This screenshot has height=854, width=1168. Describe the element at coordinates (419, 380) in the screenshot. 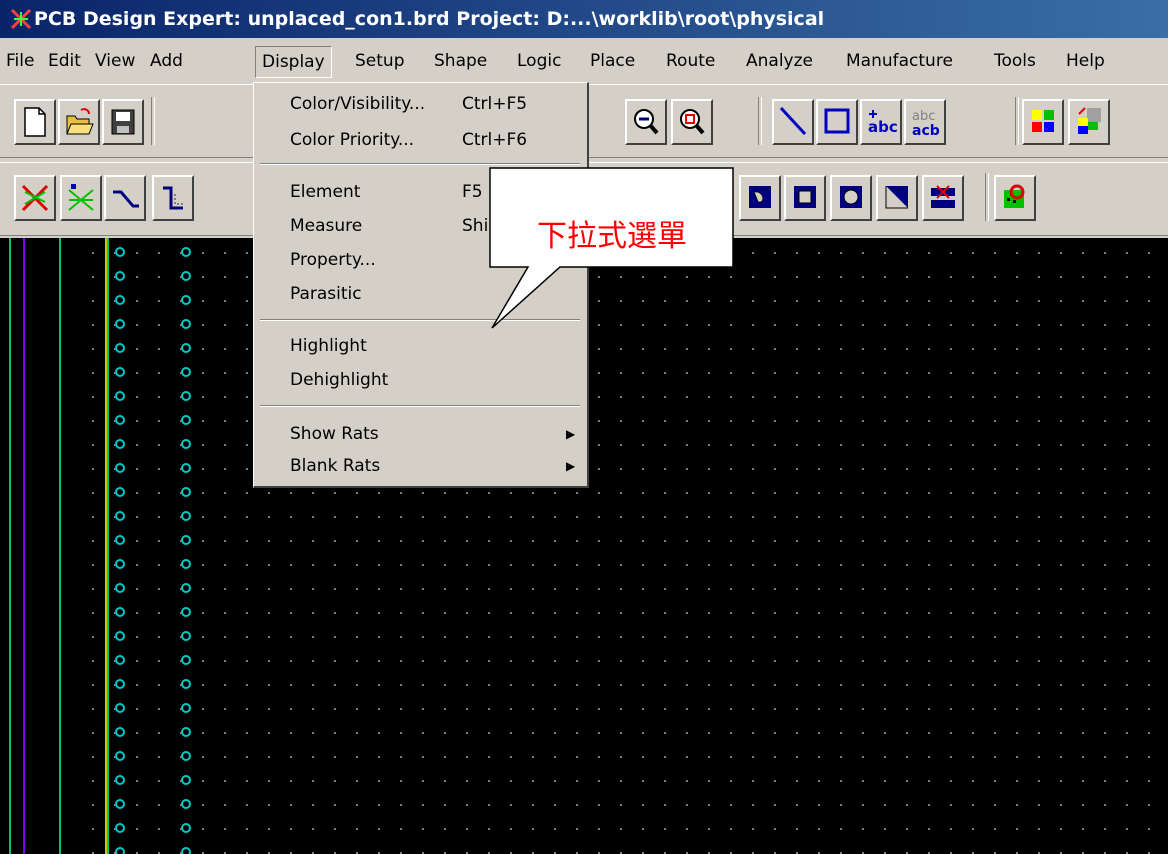

I see `menu-item-dehighlight: Dehighlight` at that location.